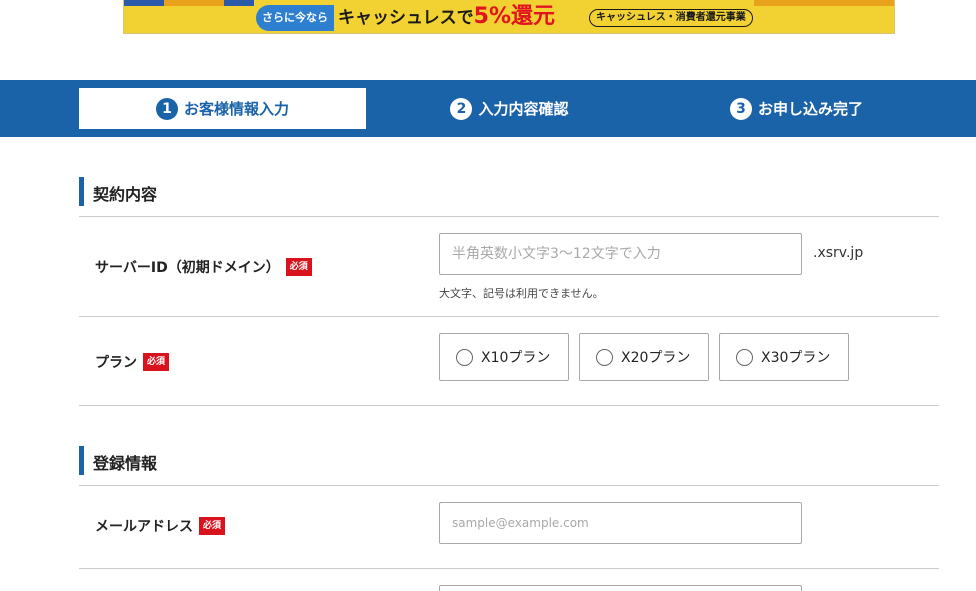 Image resolution: width=976 pixels, height=591 pixels. I want to click on step-label: 入力内容確認, so click(523, 109).